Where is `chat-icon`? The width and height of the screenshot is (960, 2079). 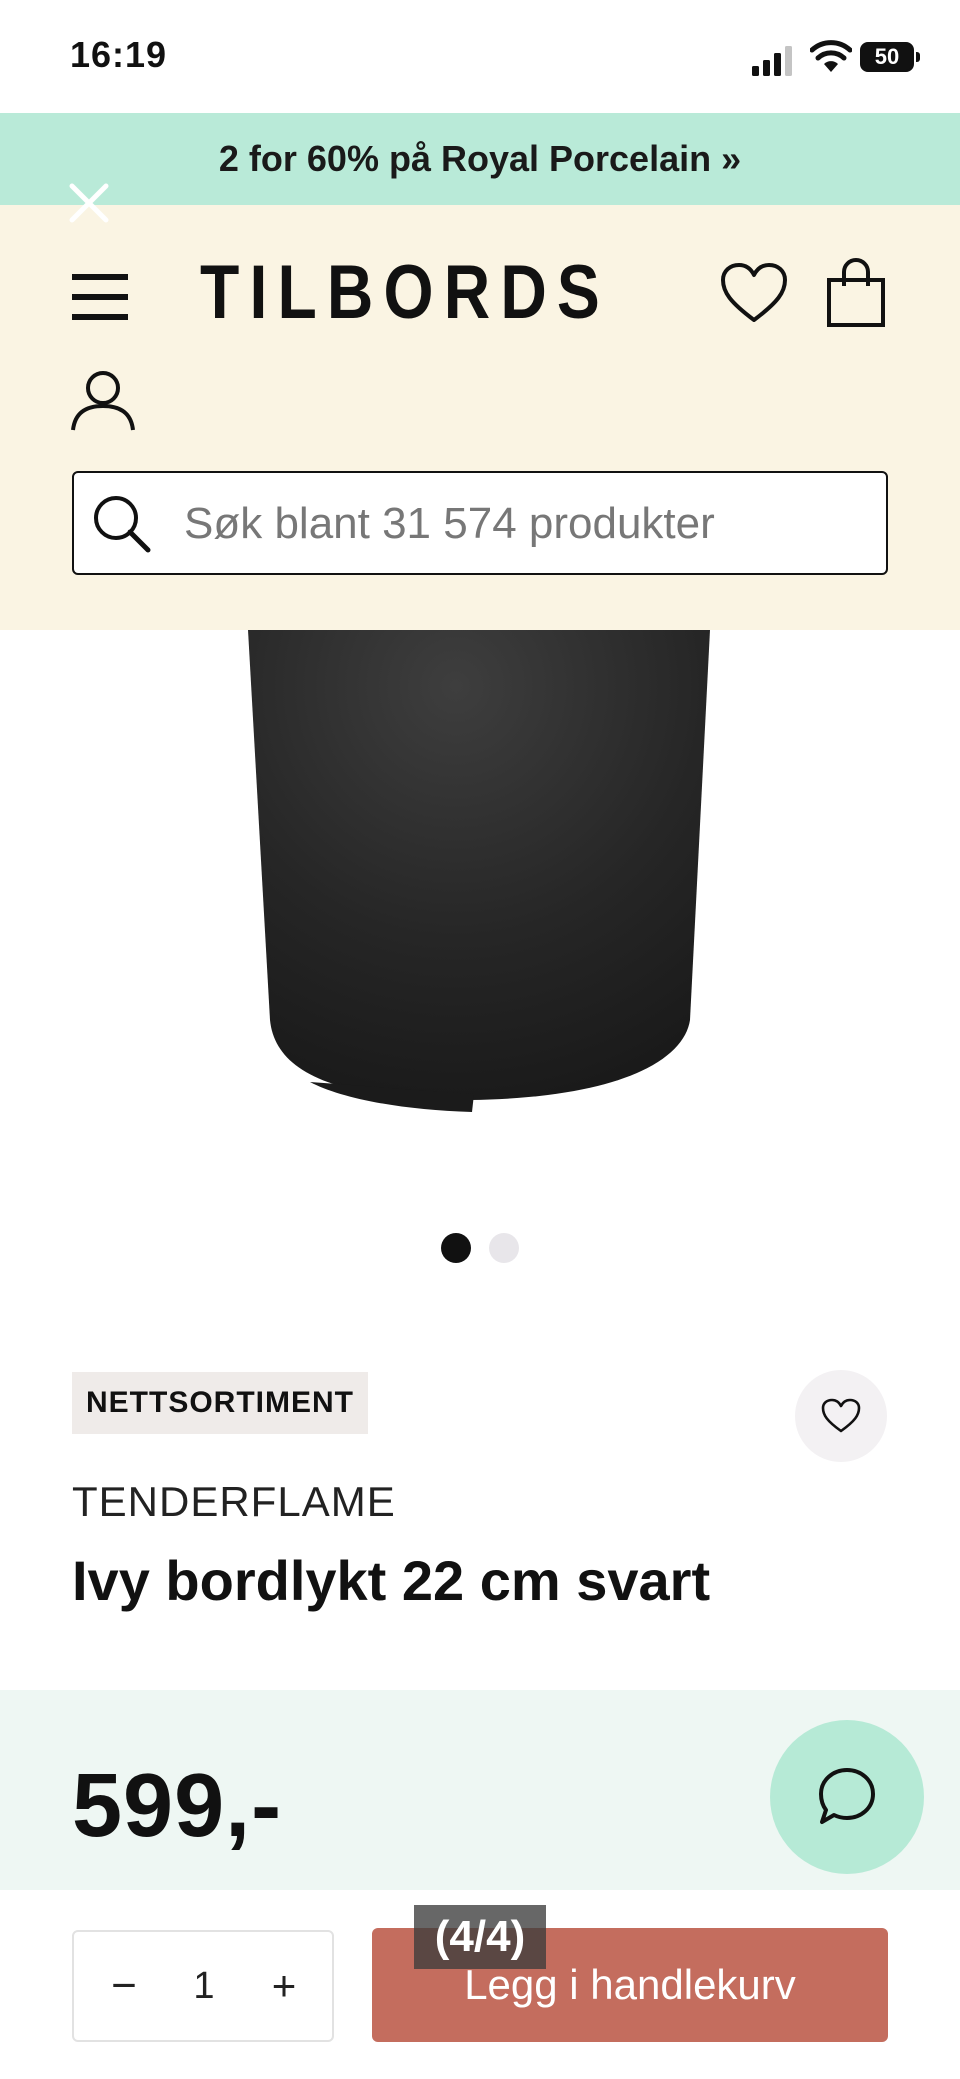
chat-icon is located at coordinates (847, 1796).